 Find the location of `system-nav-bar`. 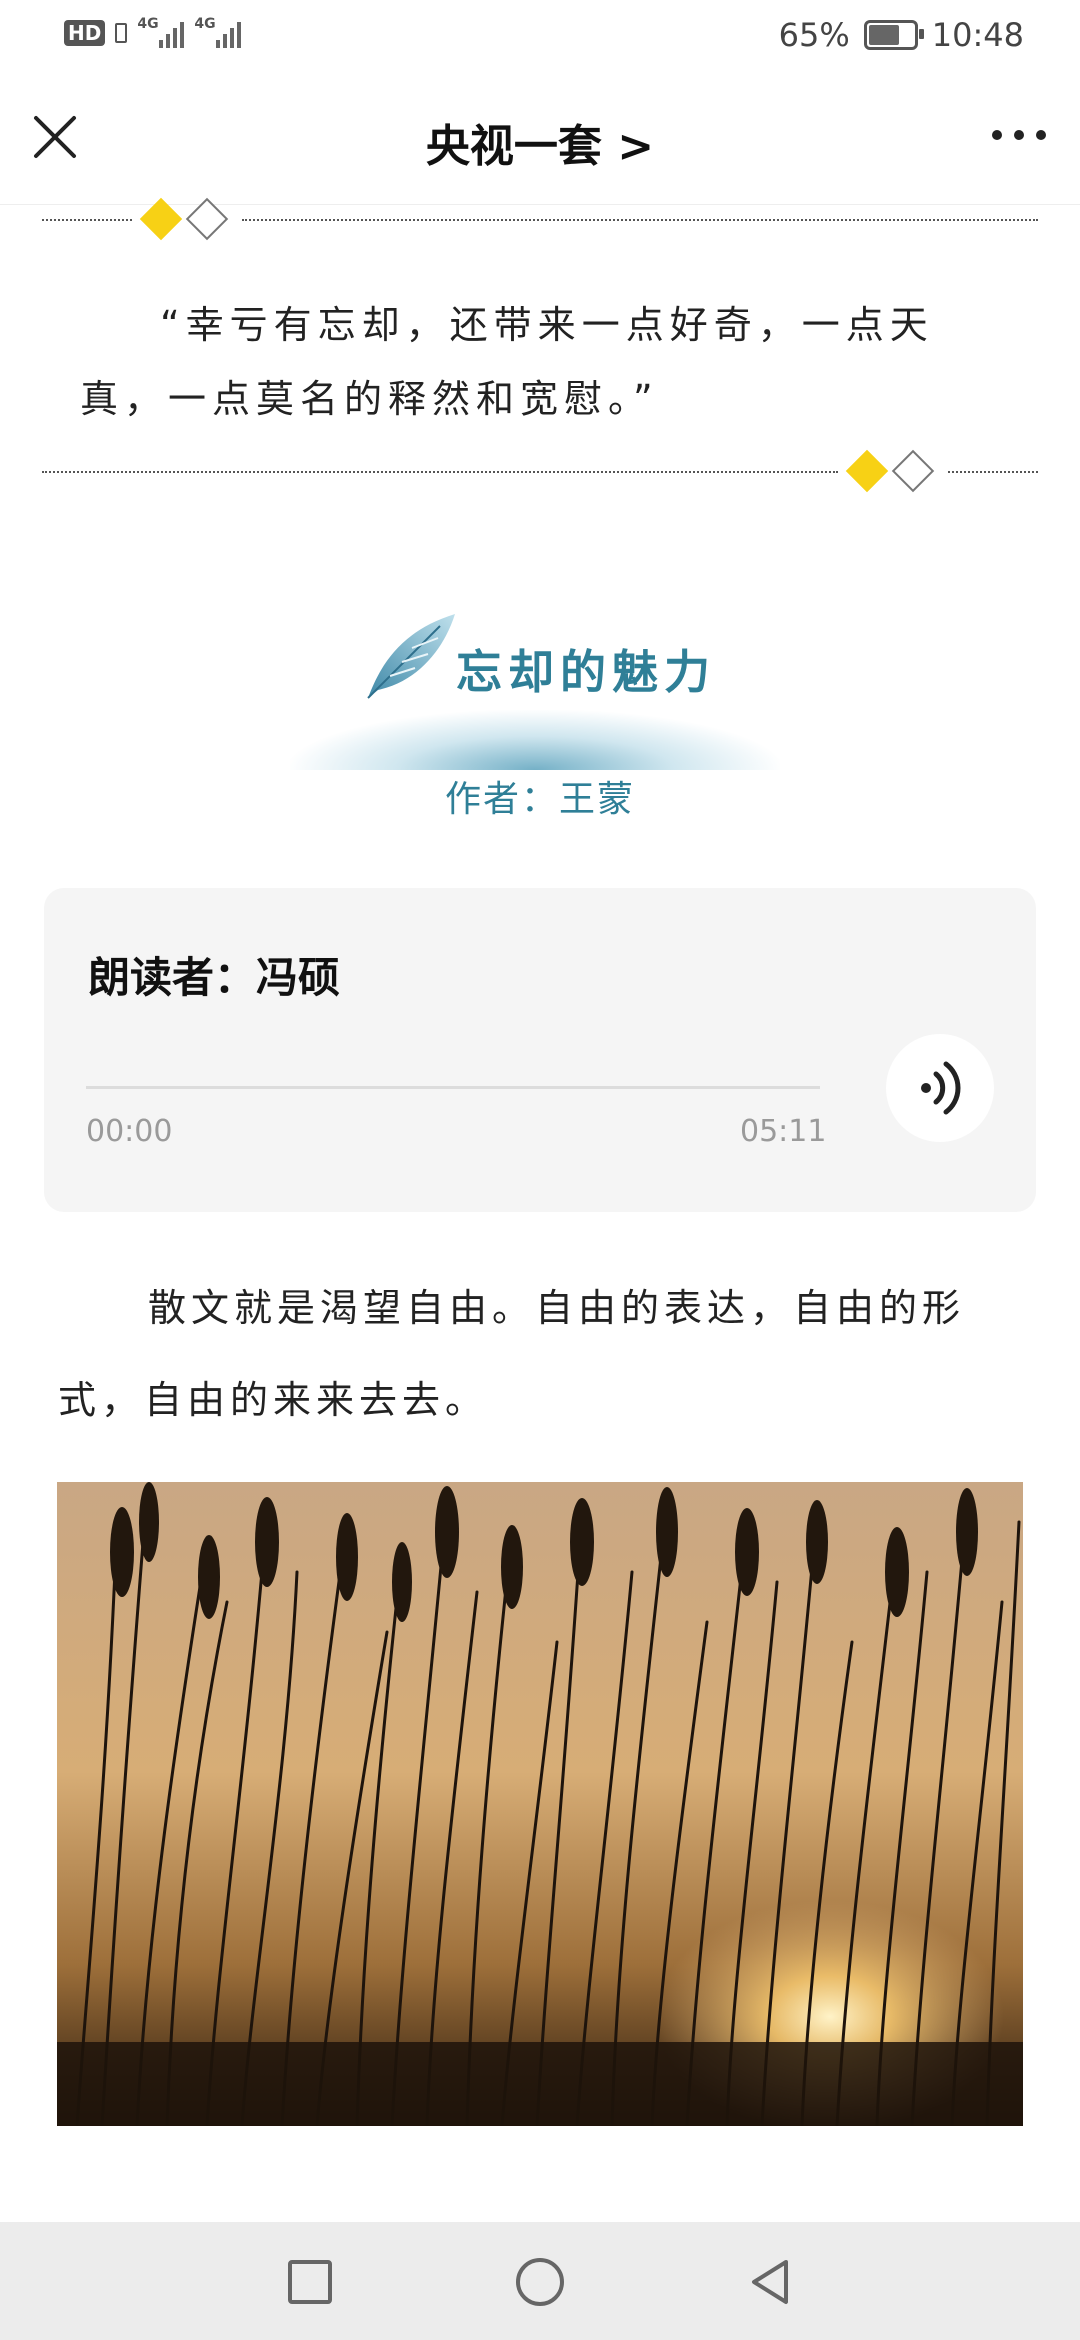

system-nav-bar is located at coordinates (540, 2281).